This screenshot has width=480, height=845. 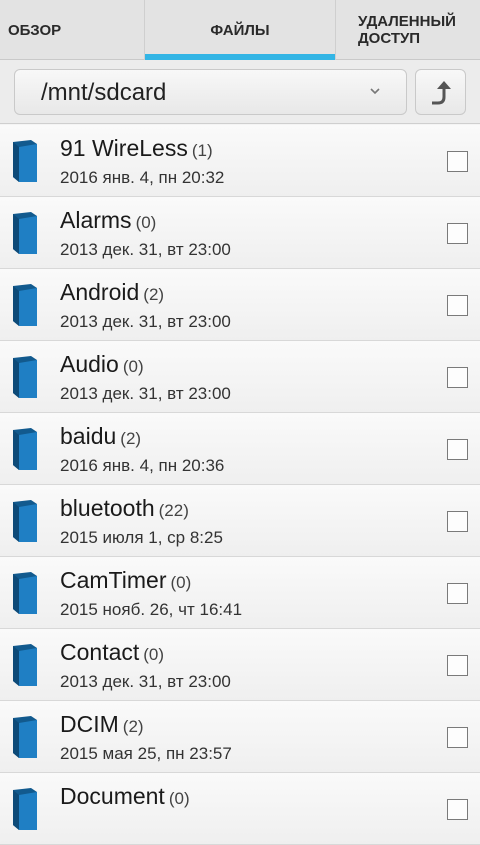 What do you see at coordinates (72, 30) in the screenshot?
I see `tab-overview: ОБЗОР` at bounding box center [72, 30].